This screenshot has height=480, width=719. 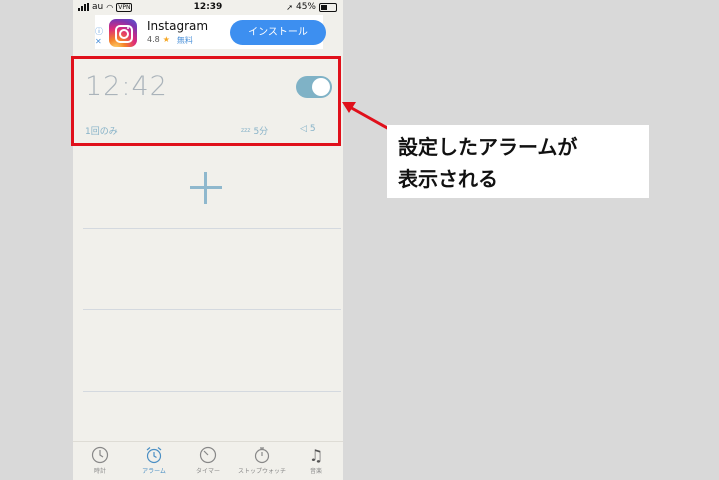 I want to click on ad-meta: 4.8 ★ 無料, so click(x=170, y=40).